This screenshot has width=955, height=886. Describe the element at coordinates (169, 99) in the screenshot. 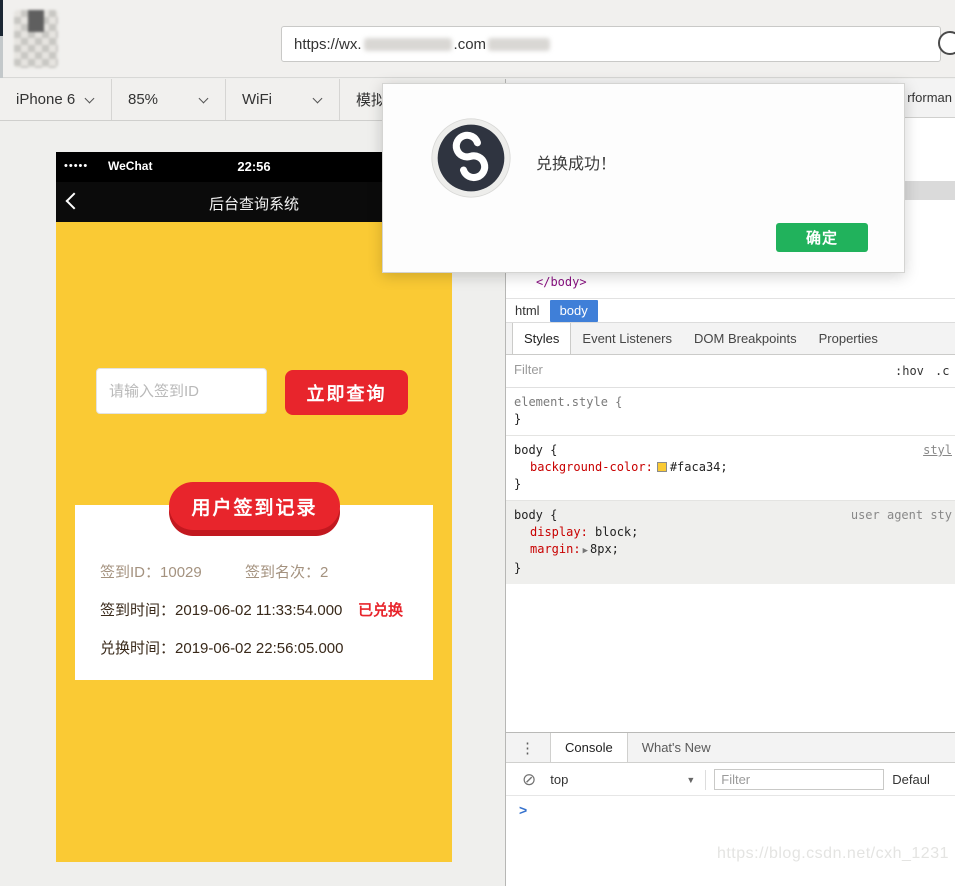

I see `zoom-select: 85%` at that location.